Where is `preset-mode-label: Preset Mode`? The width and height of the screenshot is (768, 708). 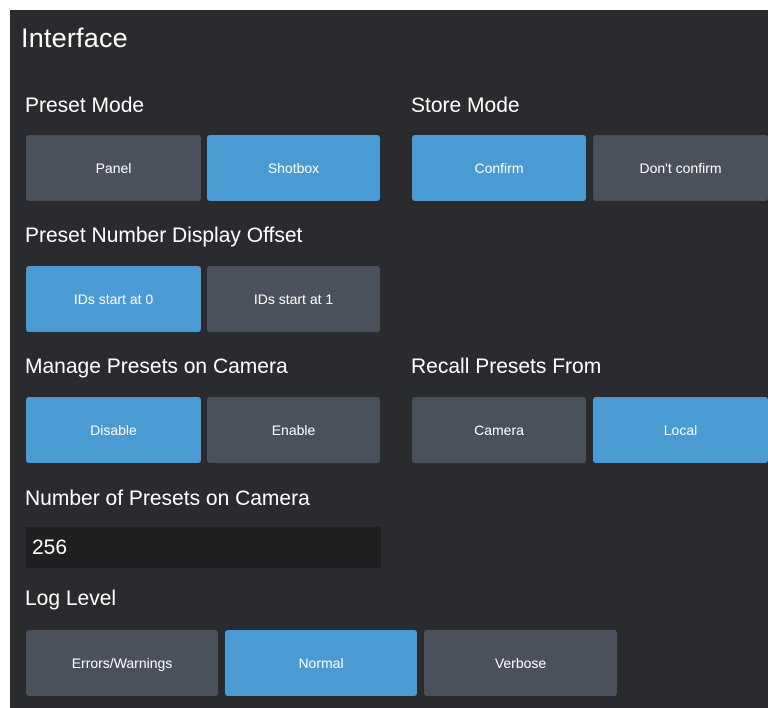
preset-mode-label: Preset Mode is located at coordinates (85, 105).